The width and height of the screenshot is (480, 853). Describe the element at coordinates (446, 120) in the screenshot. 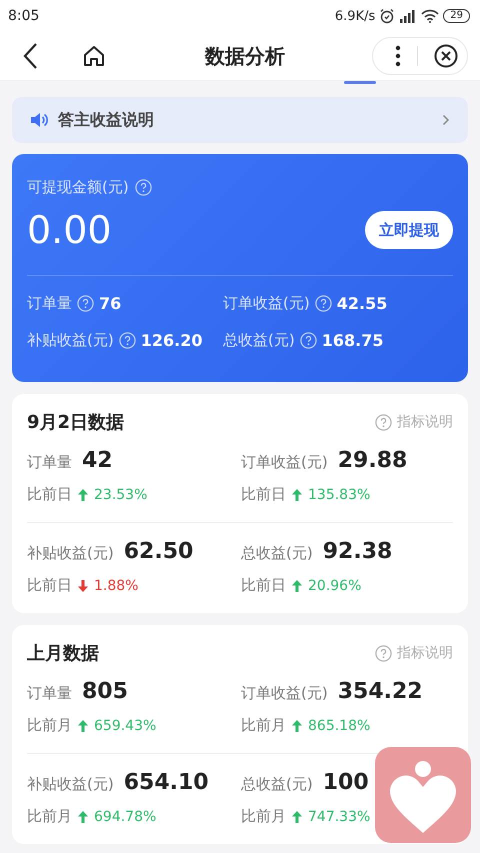

I see `chevron-right-icon` at that location.